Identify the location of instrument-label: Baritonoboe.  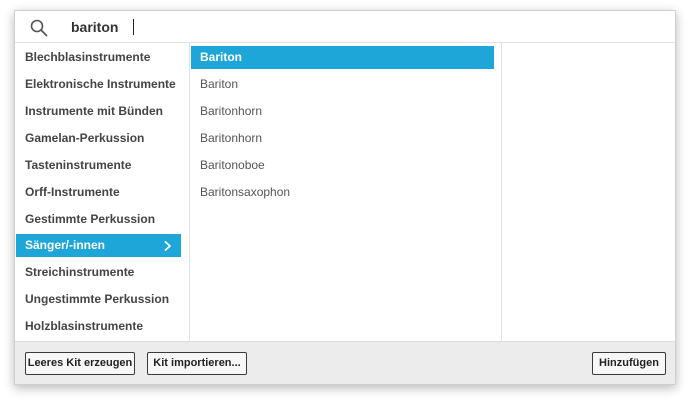
(232, 165).